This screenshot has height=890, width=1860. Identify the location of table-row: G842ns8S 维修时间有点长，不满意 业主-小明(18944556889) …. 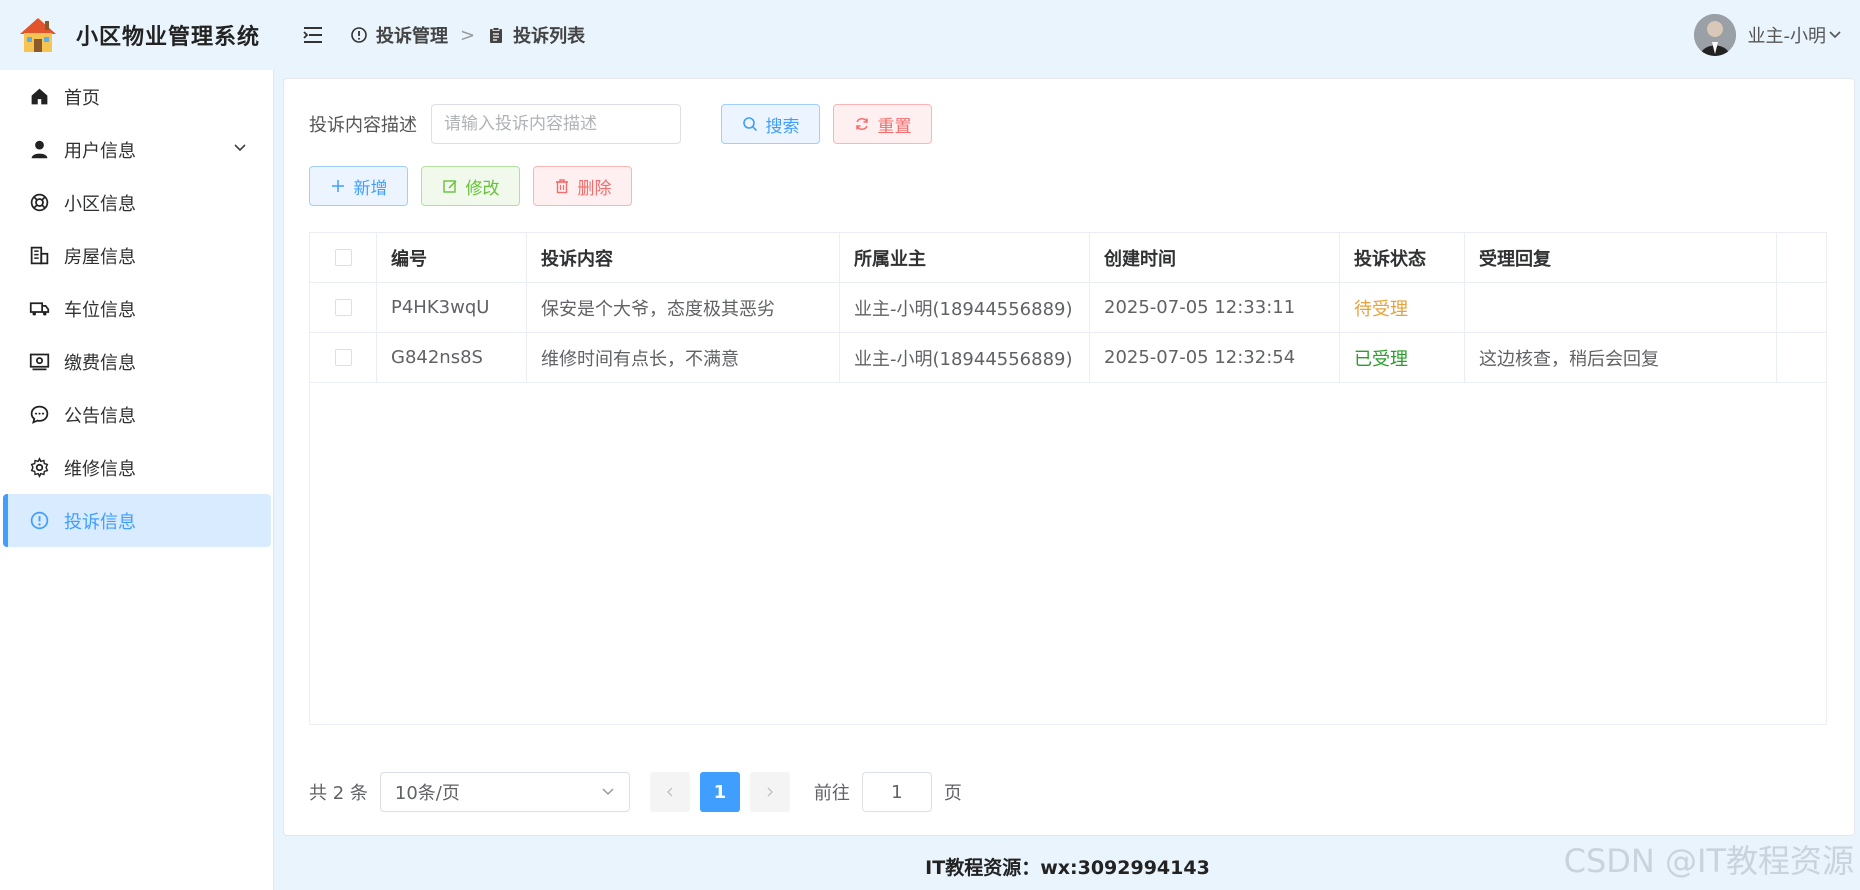
(1068, 358).